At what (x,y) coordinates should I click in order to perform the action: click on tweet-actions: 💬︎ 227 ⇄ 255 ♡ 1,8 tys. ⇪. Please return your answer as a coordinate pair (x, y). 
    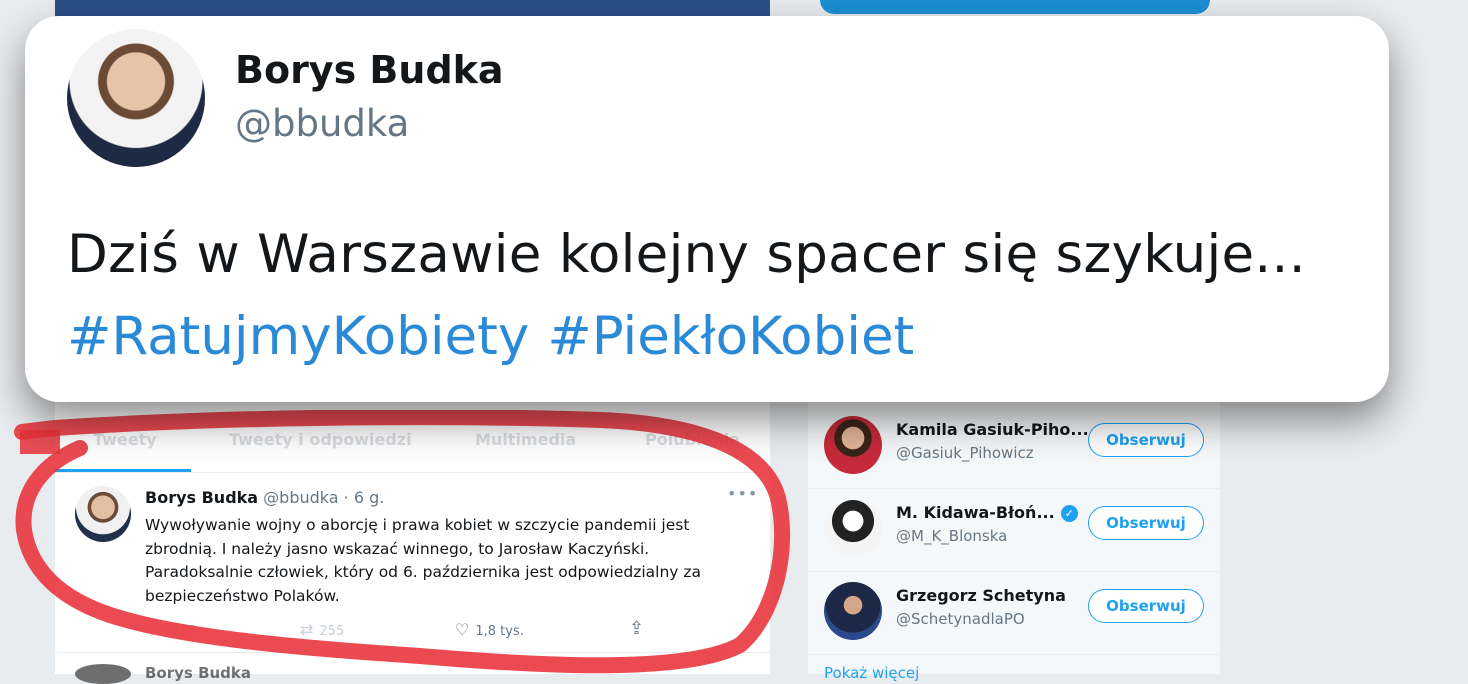
    Looking at the image, I should click on (405, 629).